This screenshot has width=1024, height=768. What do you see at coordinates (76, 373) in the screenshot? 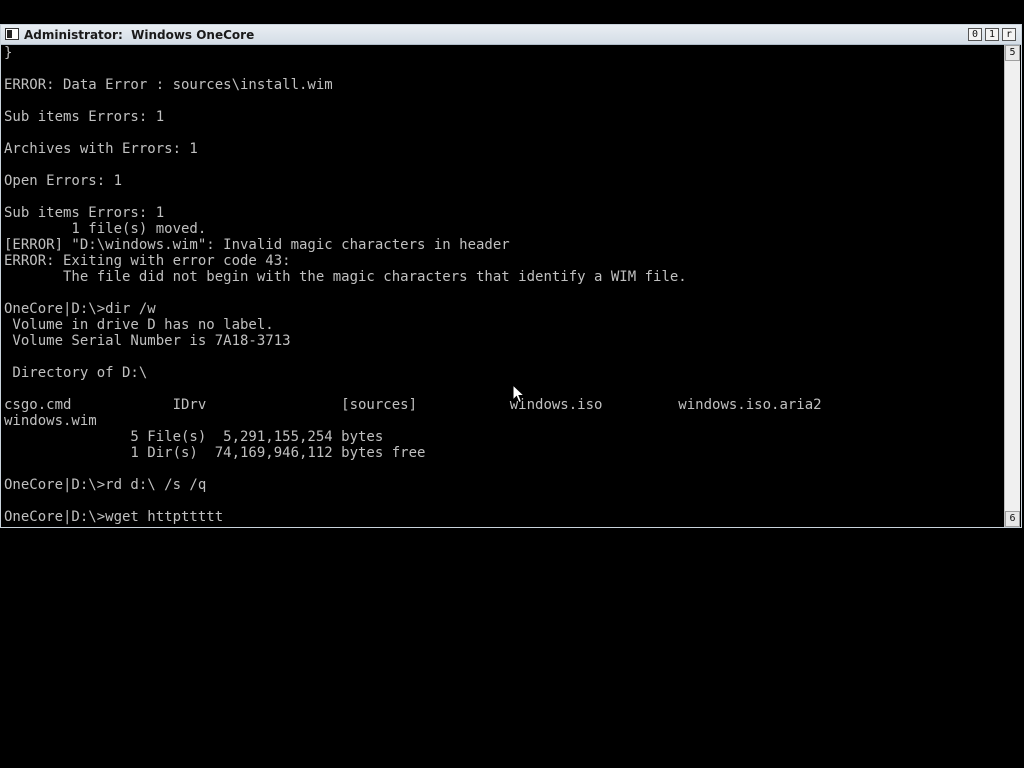
I see `console-line: Directory of D:\` at bounding box center [76, 373].